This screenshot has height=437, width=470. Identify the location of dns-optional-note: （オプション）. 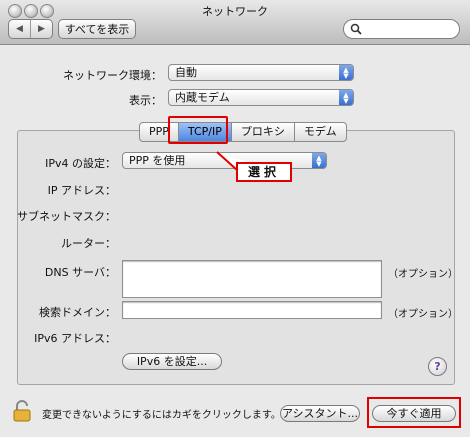
(423, 274).